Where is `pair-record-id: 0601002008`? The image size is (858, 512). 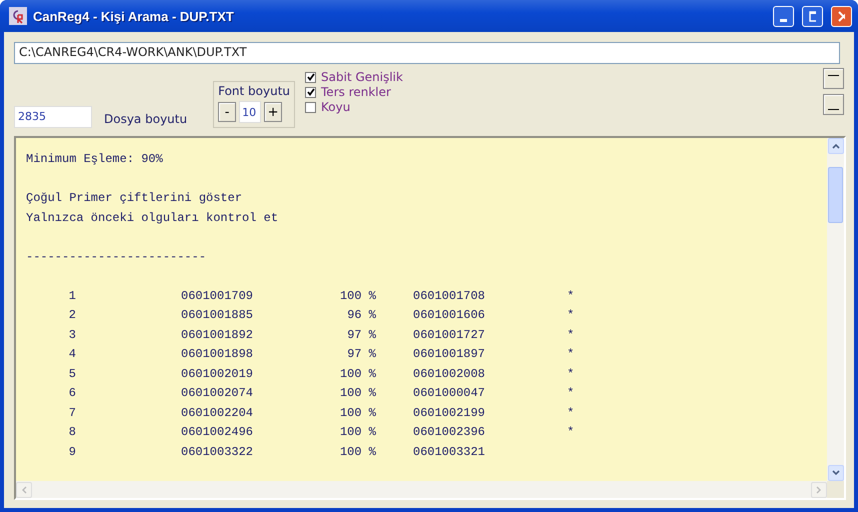 pair-record-id: 0601002008 is located at coordinates (449, 374).